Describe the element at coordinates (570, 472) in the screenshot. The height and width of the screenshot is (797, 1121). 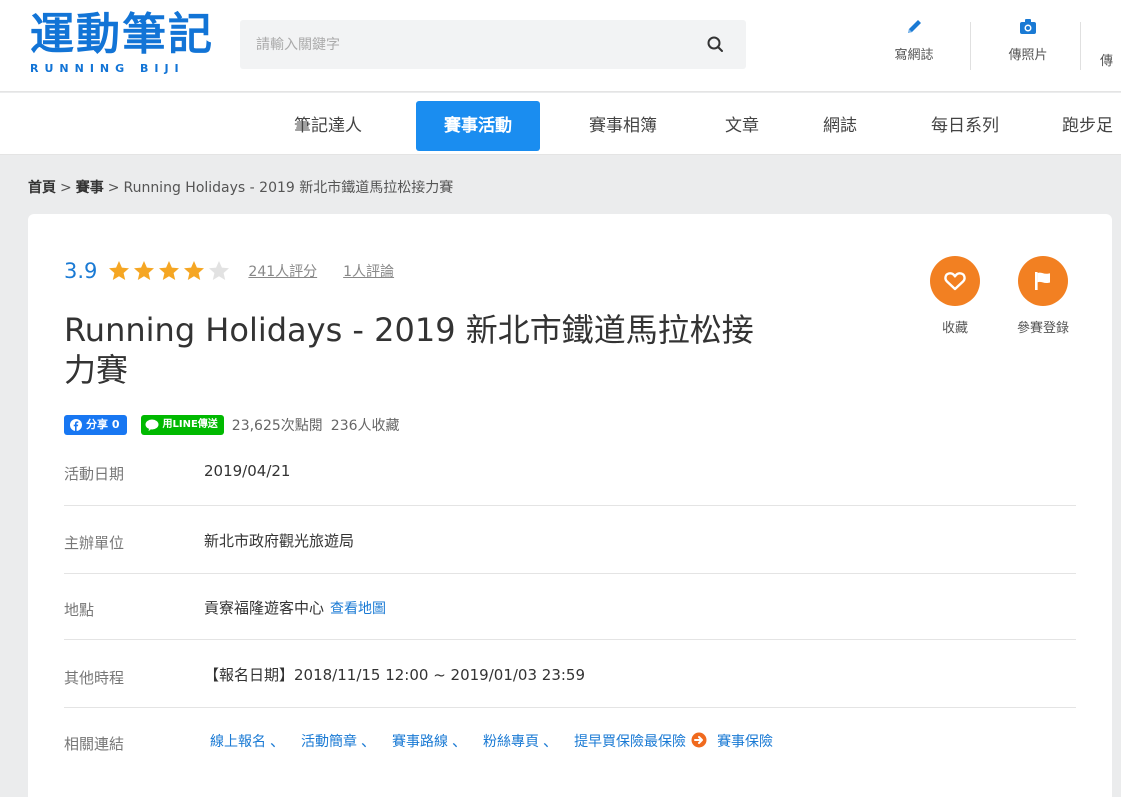
I see `info-row-date: 活動日期 2019/04/21` at that location.